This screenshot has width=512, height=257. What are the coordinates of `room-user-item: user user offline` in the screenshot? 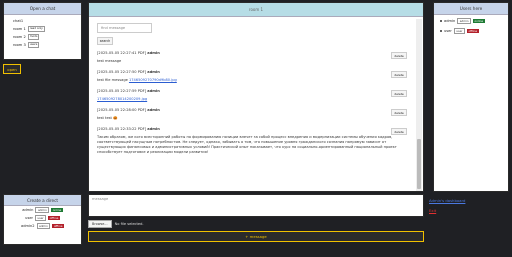 It's located at (471, 31).